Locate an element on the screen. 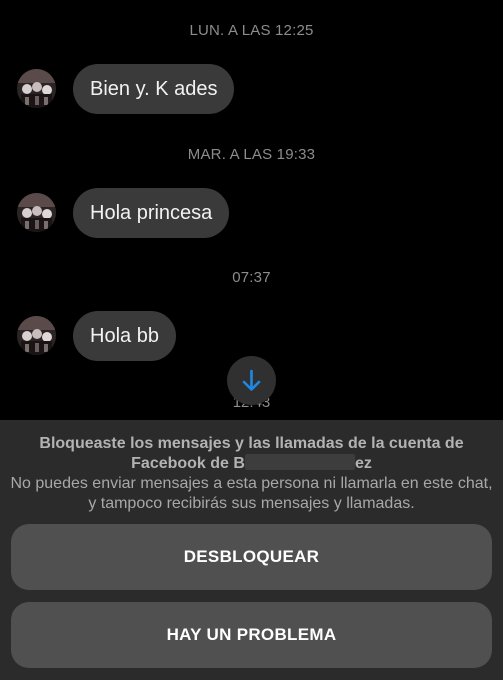 This screenshot has width=503, height=680. message-timestamp: LUN. A LAS 12:25 is located at coordinates (251, 30).